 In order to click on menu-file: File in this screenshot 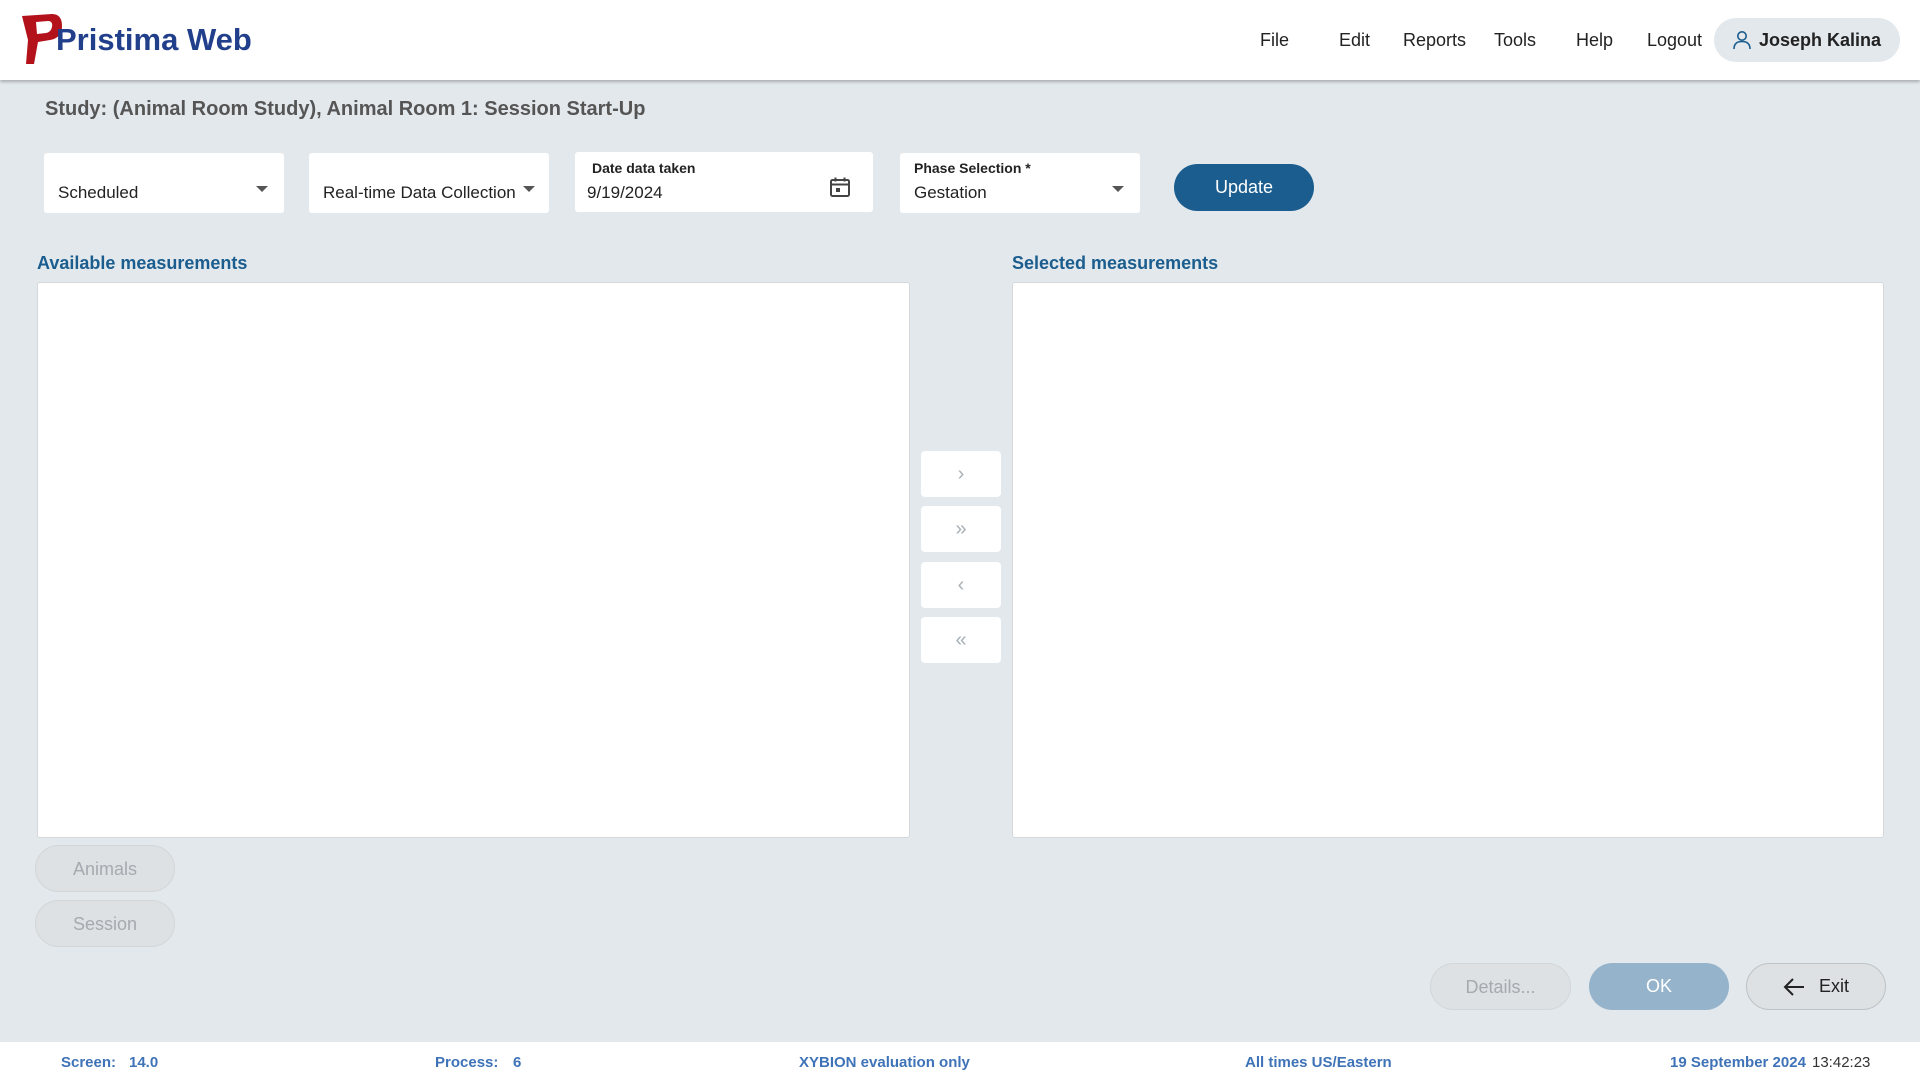, I will do `click(1274, 40)`.